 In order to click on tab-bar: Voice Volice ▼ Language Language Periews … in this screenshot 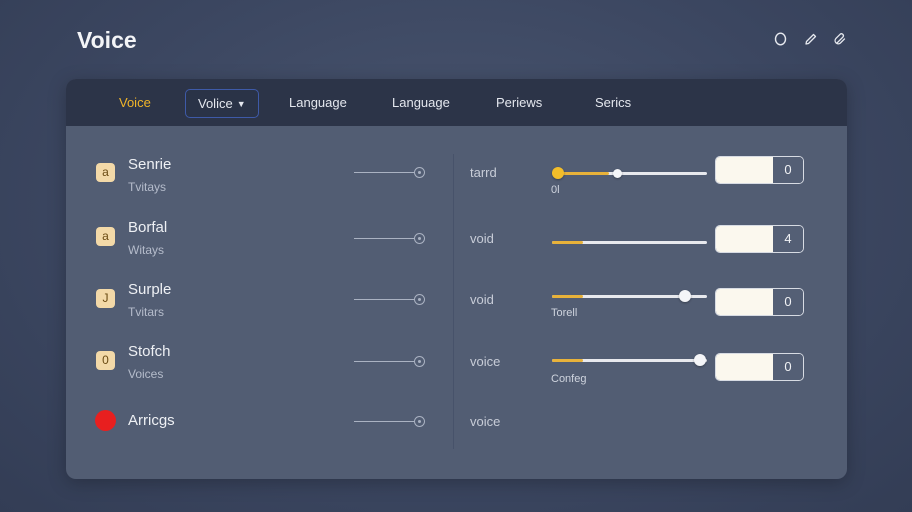, I will do `click(456, 102)`.